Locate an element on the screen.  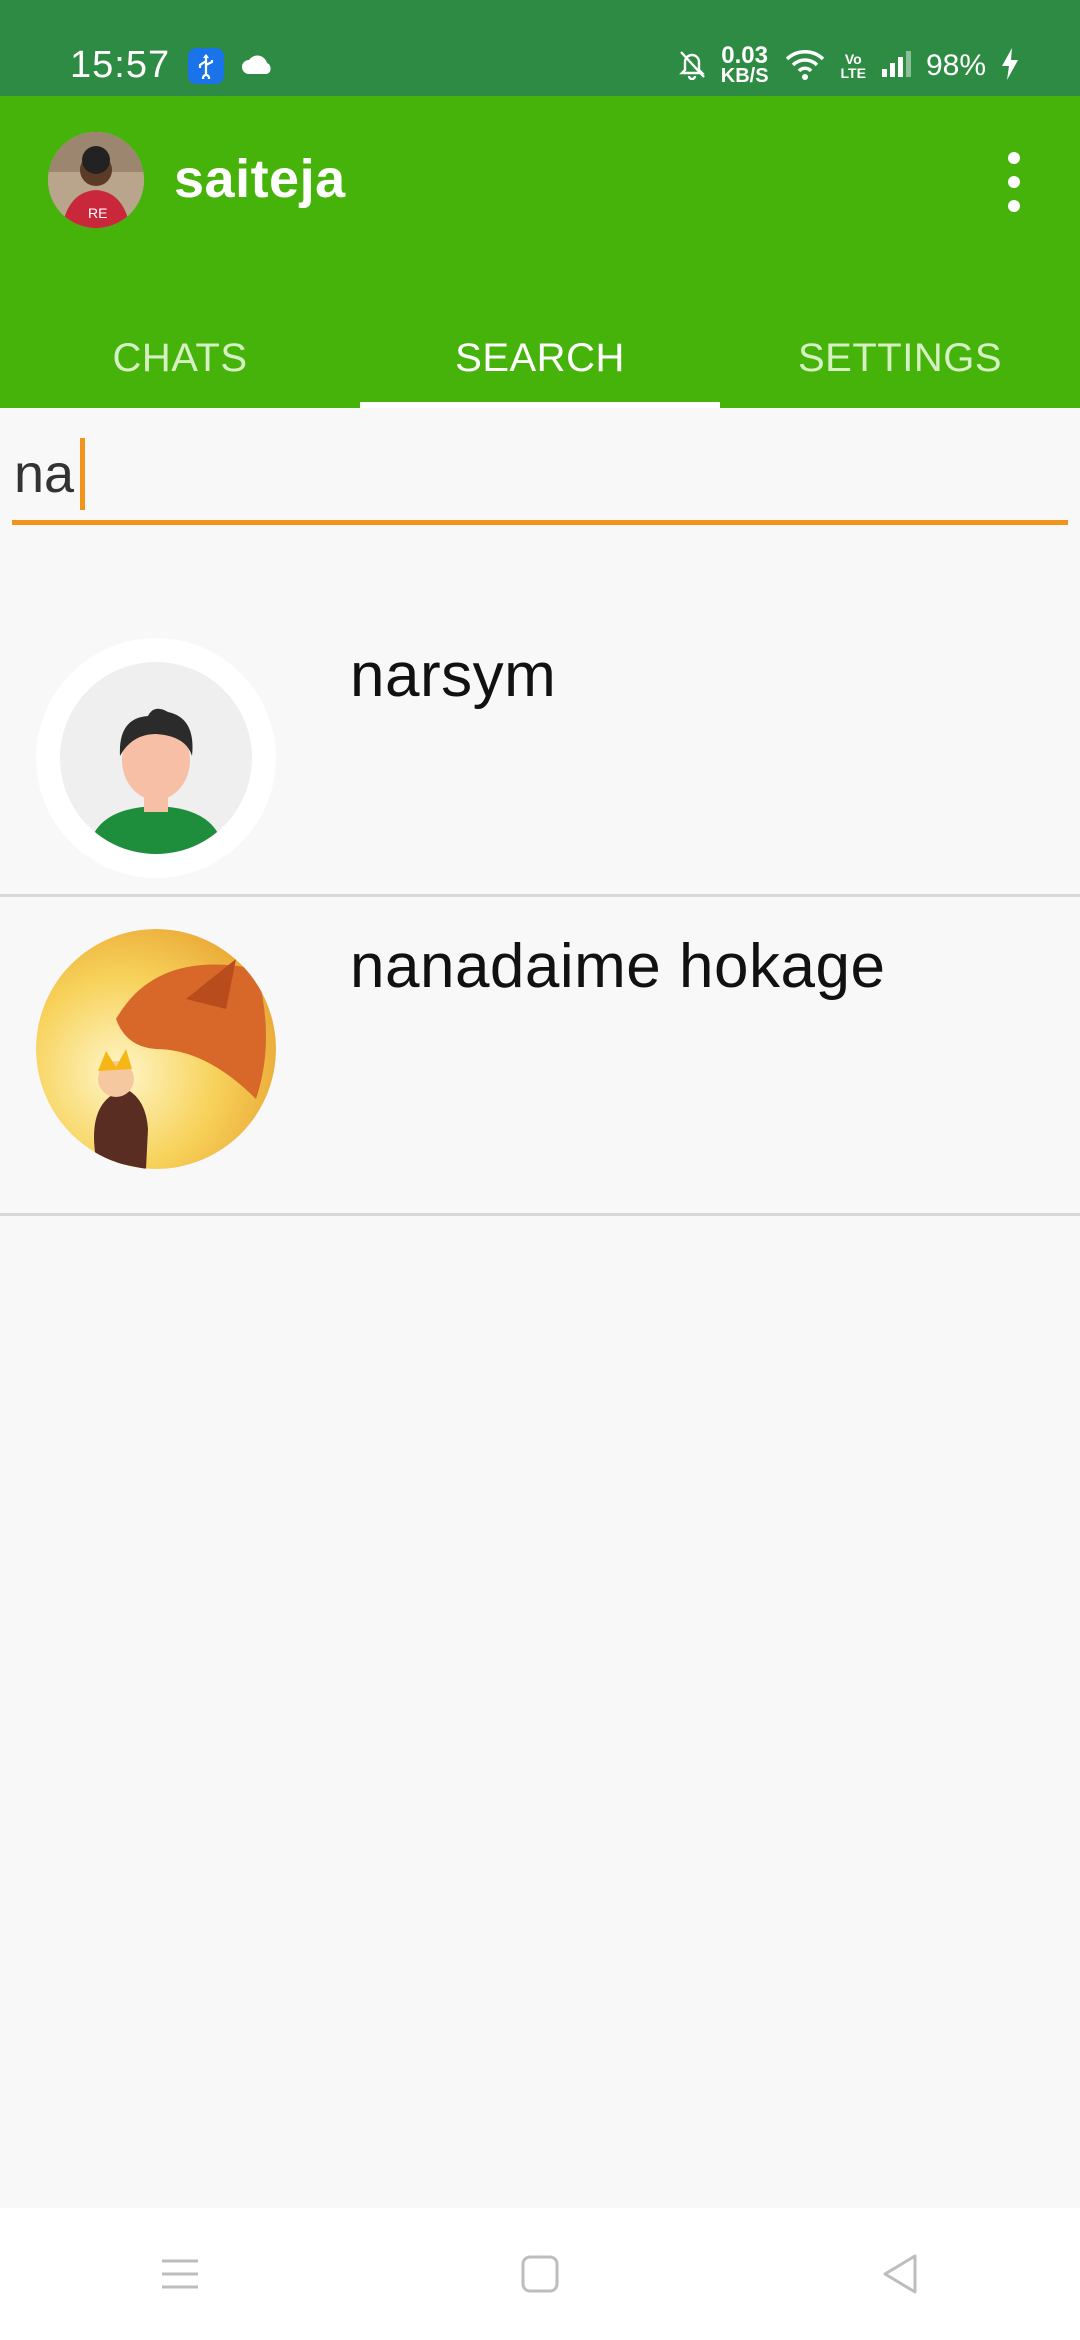
cloud-icon is located at coordinates (258, 66).